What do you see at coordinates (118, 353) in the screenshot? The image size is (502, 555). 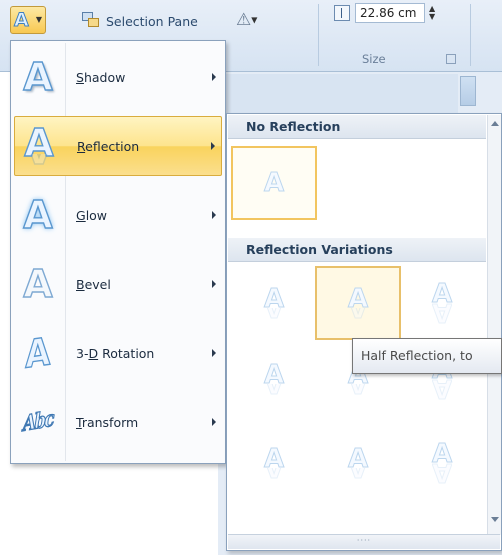 I see `menu-item-3d-rotation: A 3-D Rotation` at bounding box center [118, 353].